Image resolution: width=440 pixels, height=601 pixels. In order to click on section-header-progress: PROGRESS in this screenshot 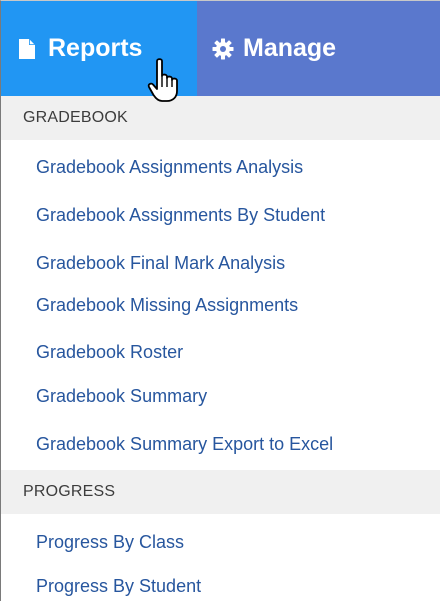, I will do `click(220, 492)`.